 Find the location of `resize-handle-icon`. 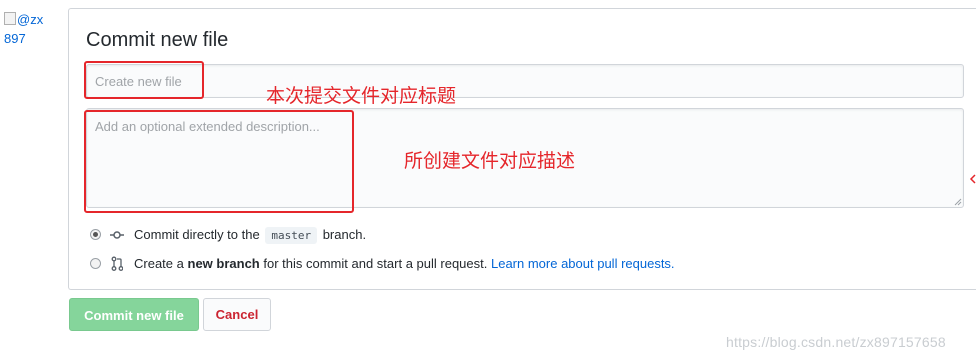

resize-handle-icon is located at coordinates (958, 202).